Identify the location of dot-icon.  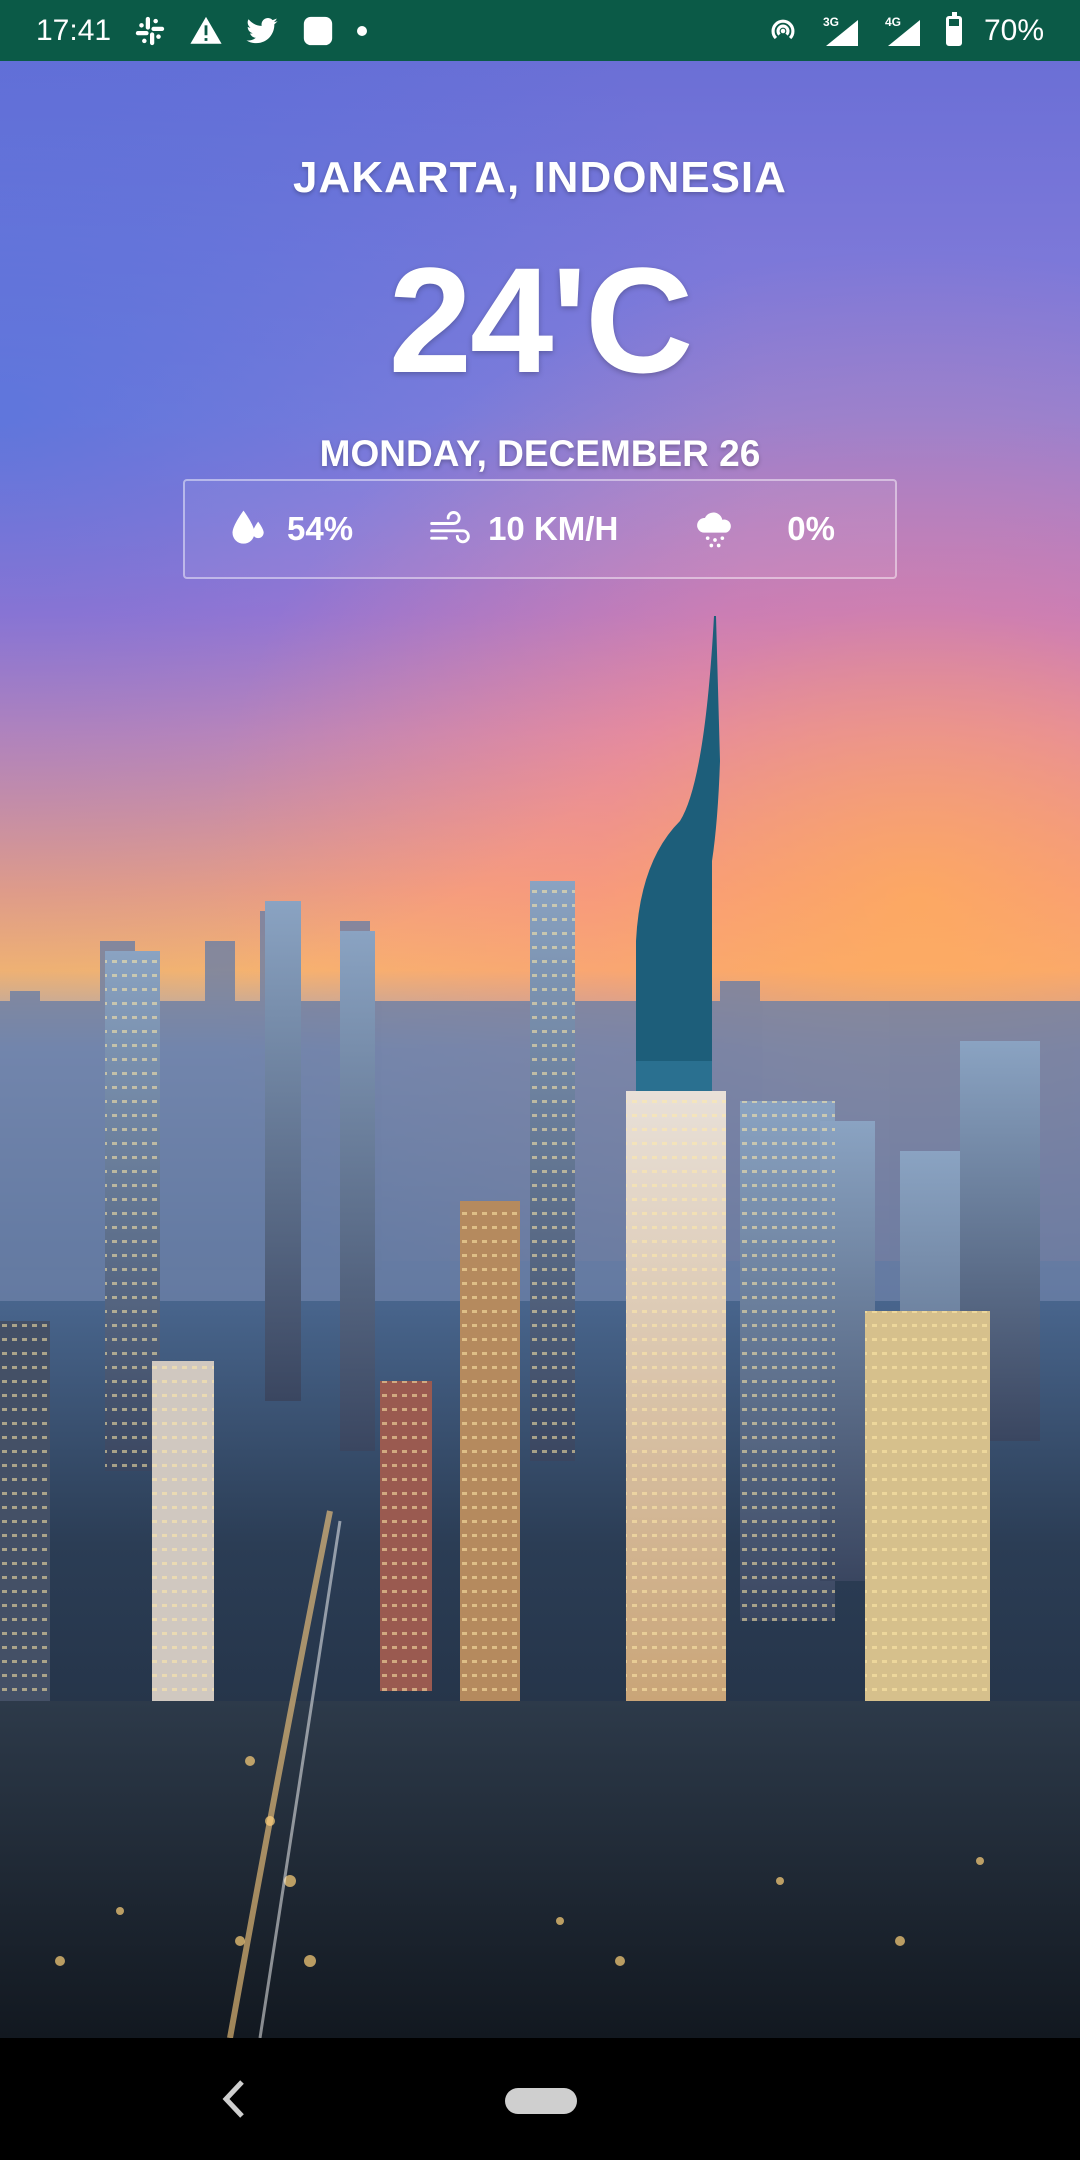
(362, 30).